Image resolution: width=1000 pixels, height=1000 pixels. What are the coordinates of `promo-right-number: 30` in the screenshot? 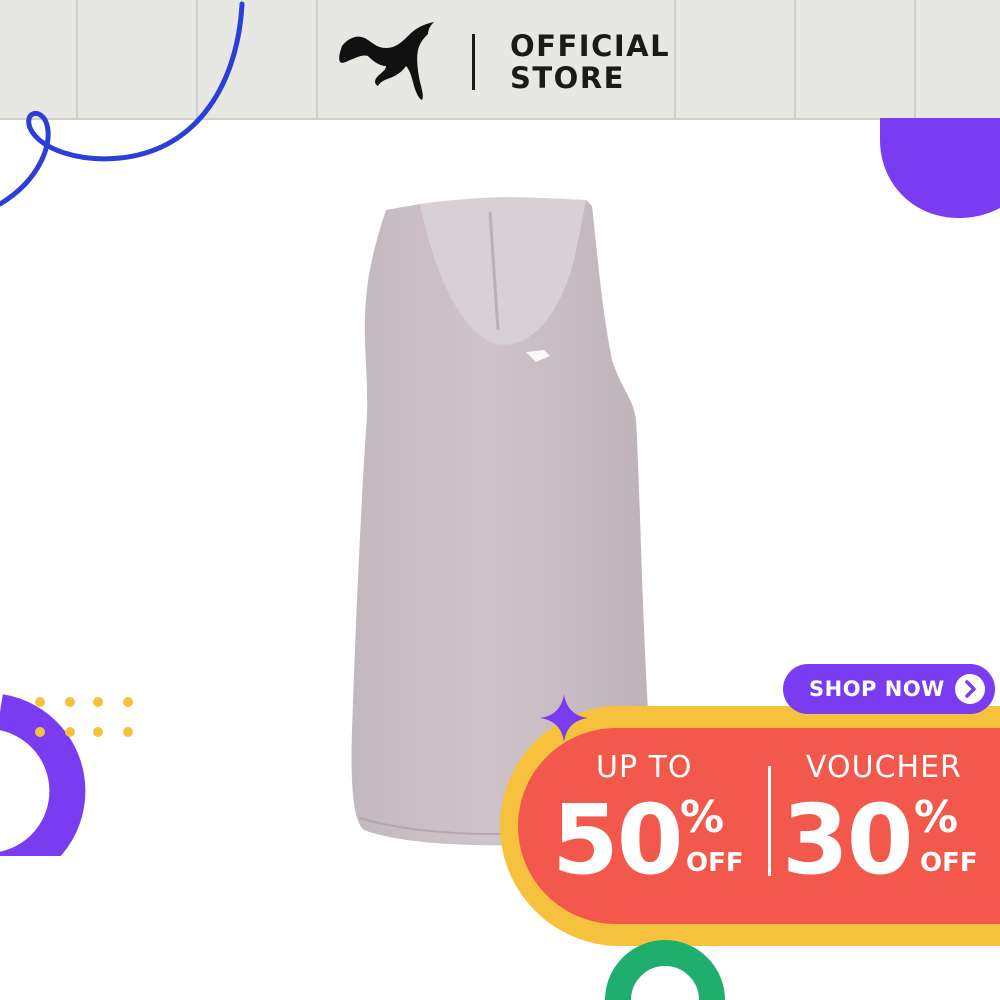 It's located at (848, 840).